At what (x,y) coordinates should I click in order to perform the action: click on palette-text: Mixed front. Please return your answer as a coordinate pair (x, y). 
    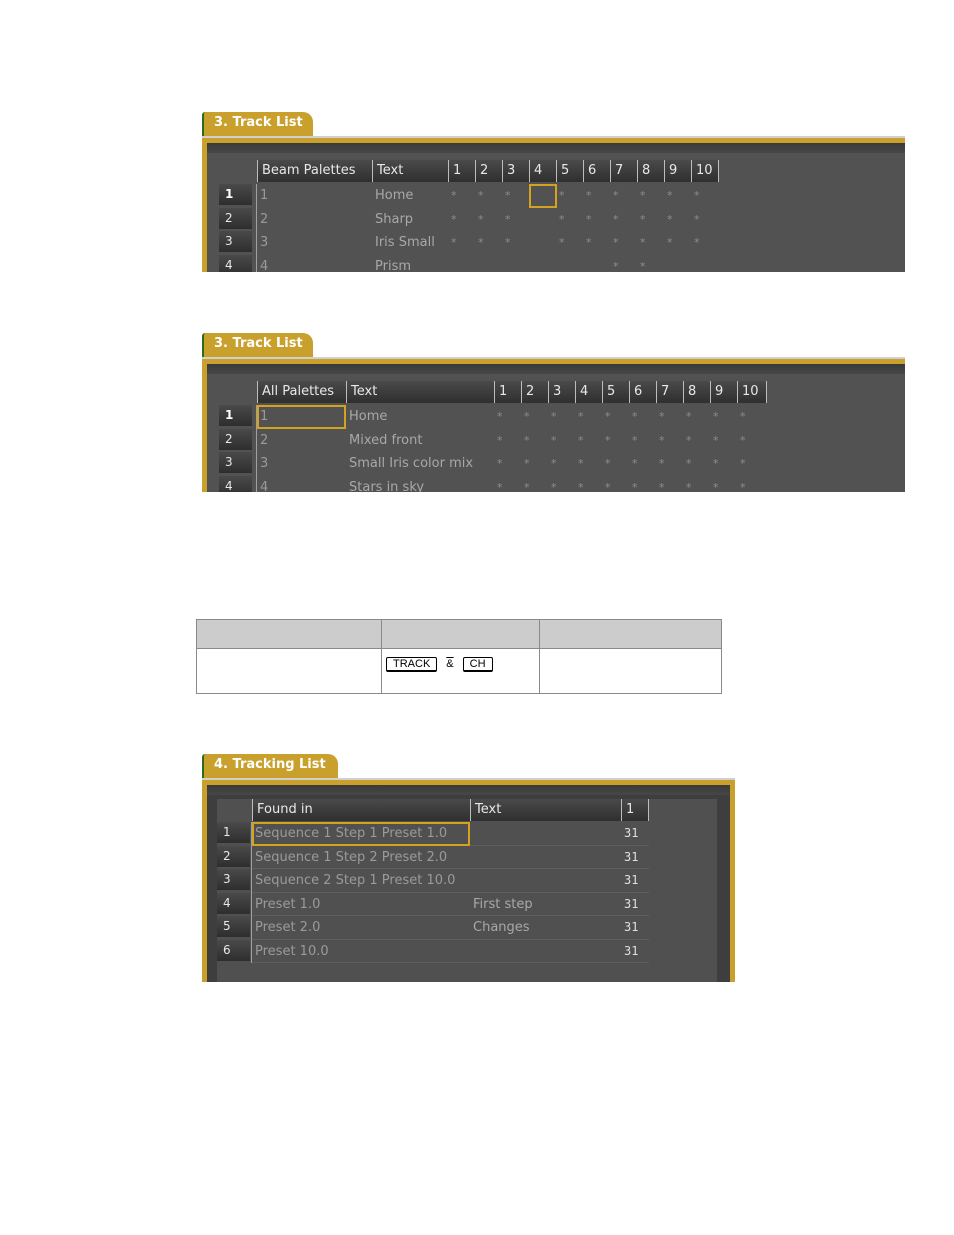
    Looking at the image, I should click on (384, 440).